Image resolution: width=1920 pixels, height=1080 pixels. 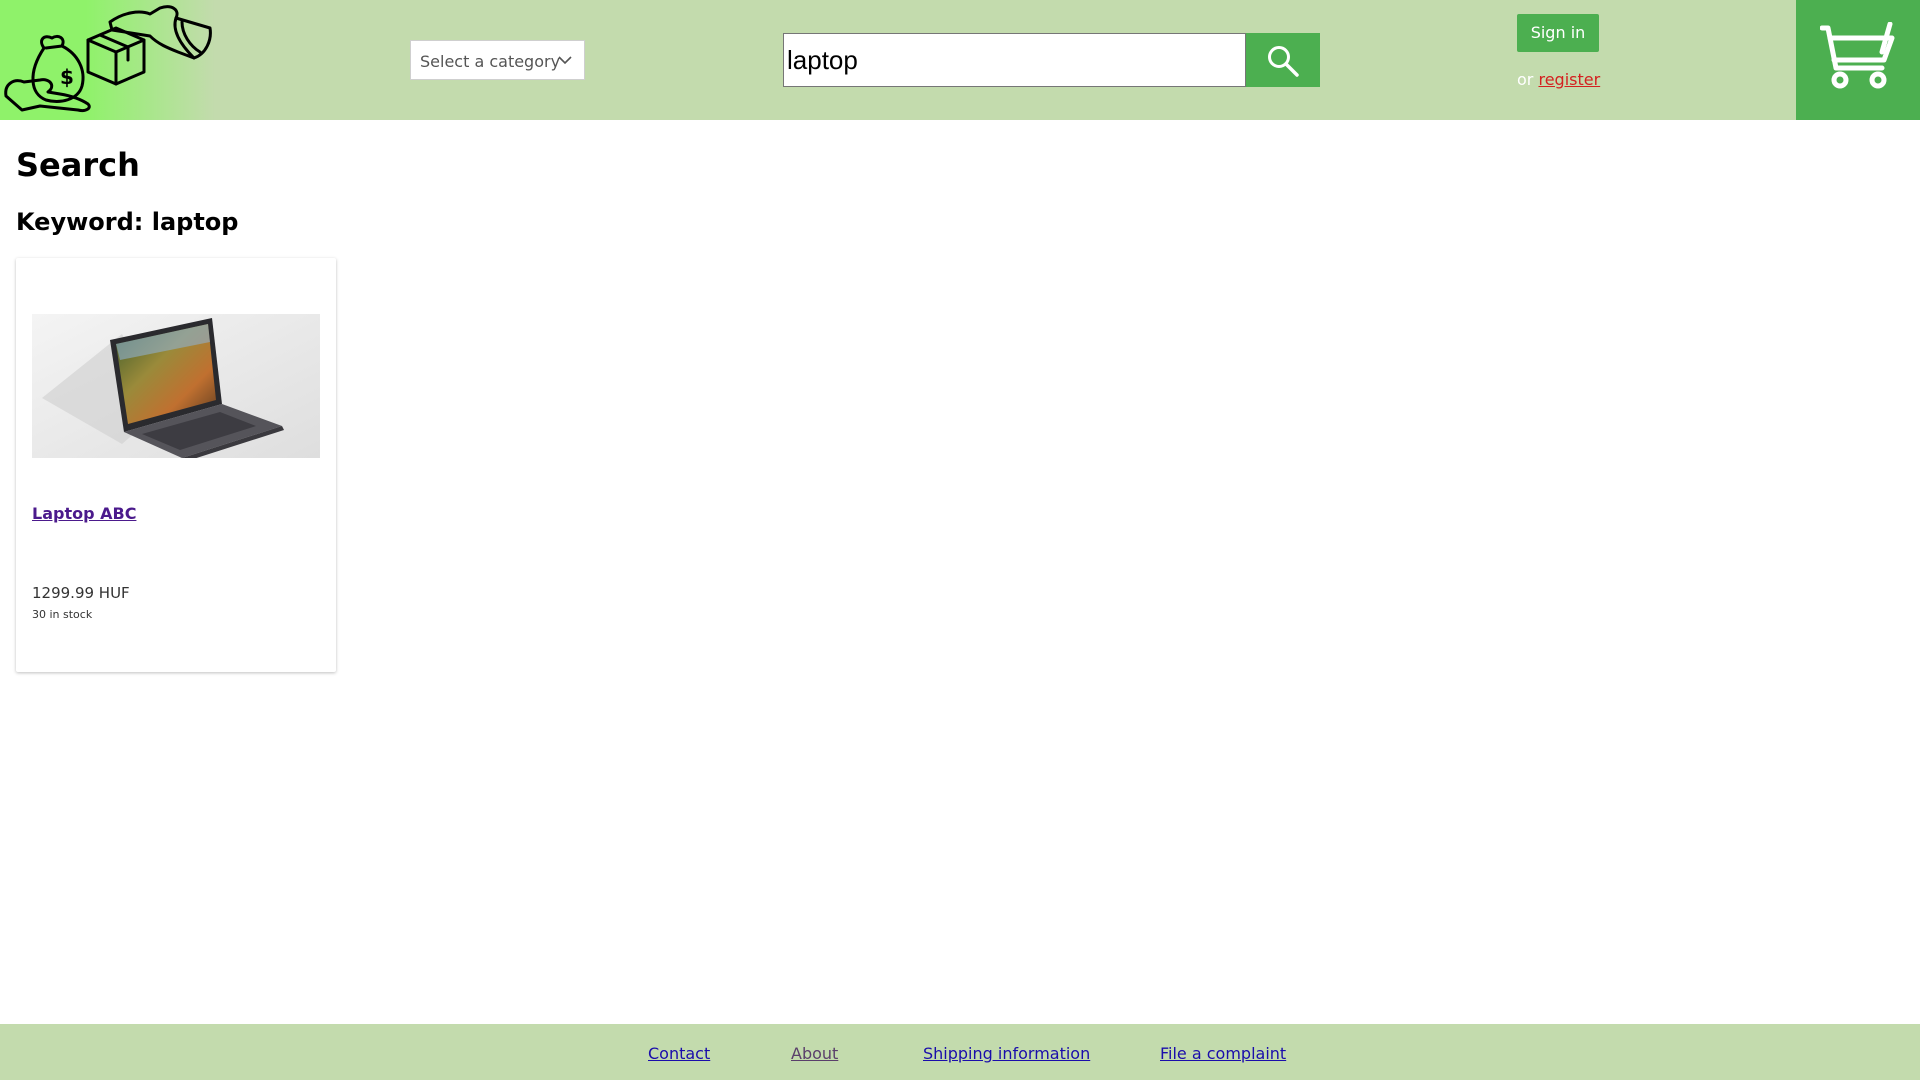 What do you see at coordinates (679, 1053) in the screenshot?
I see `footer-link-contact: Contact` at bounding box center [679, 1053].